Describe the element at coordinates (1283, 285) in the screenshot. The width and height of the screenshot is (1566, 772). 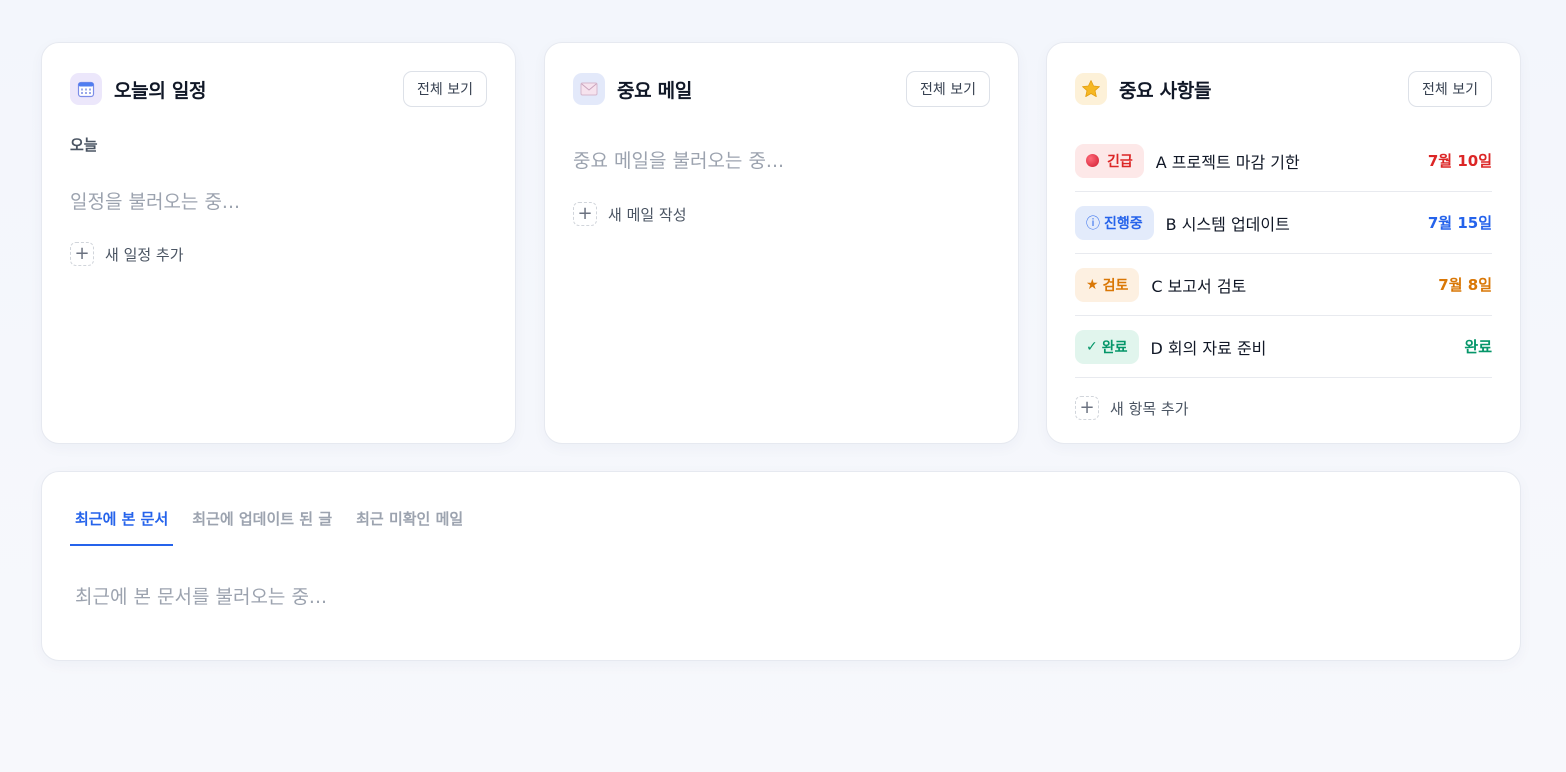
I see `important-item: ★ 검토 C 보고서 검토 7월 8일` at that location.